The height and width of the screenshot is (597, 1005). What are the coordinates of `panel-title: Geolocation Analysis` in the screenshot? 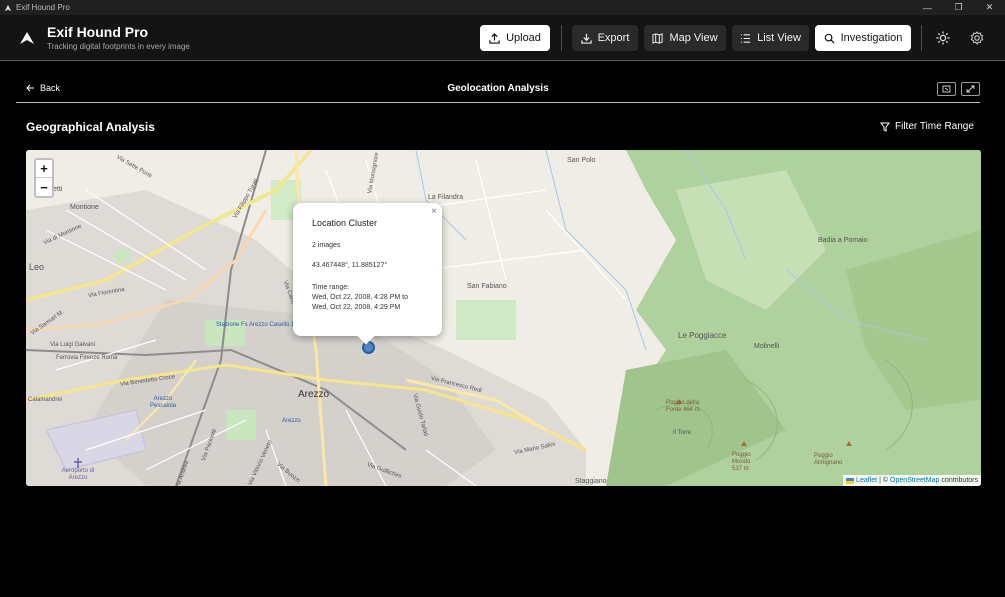 It's located at (498, 88).